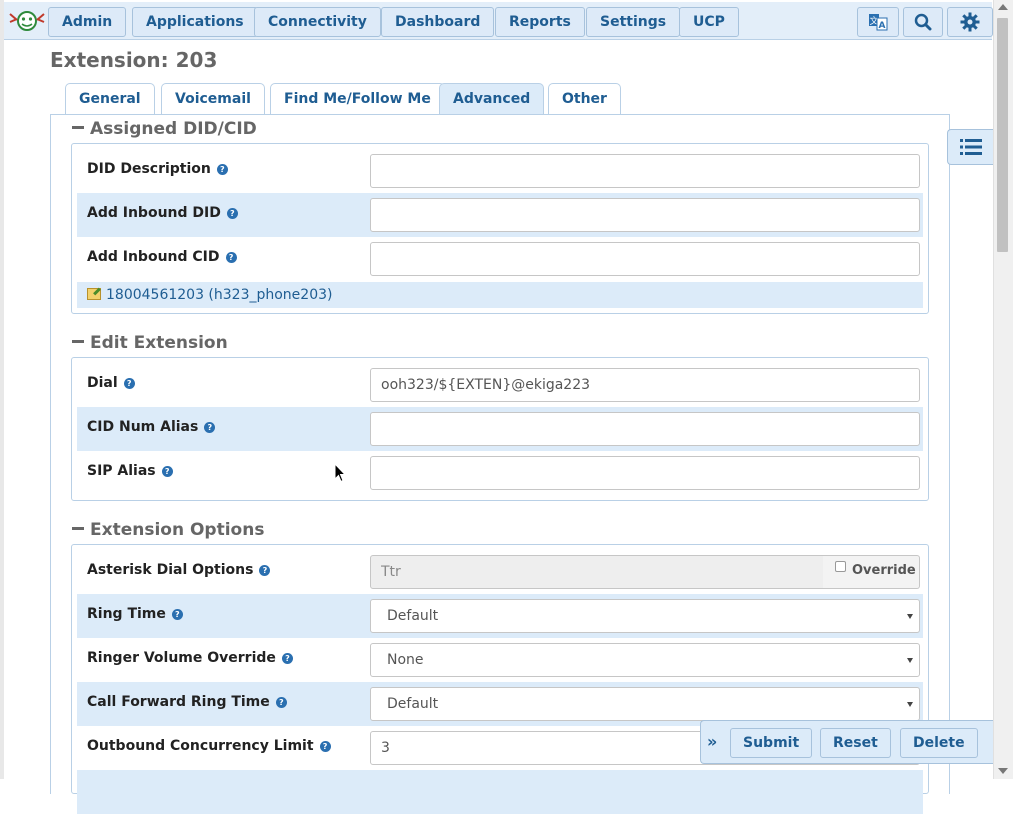 The image size is (1013, 814). Describe the element at coordinates (157, 169) in the screenshot. I see `field-label: DID Description?` at that location.